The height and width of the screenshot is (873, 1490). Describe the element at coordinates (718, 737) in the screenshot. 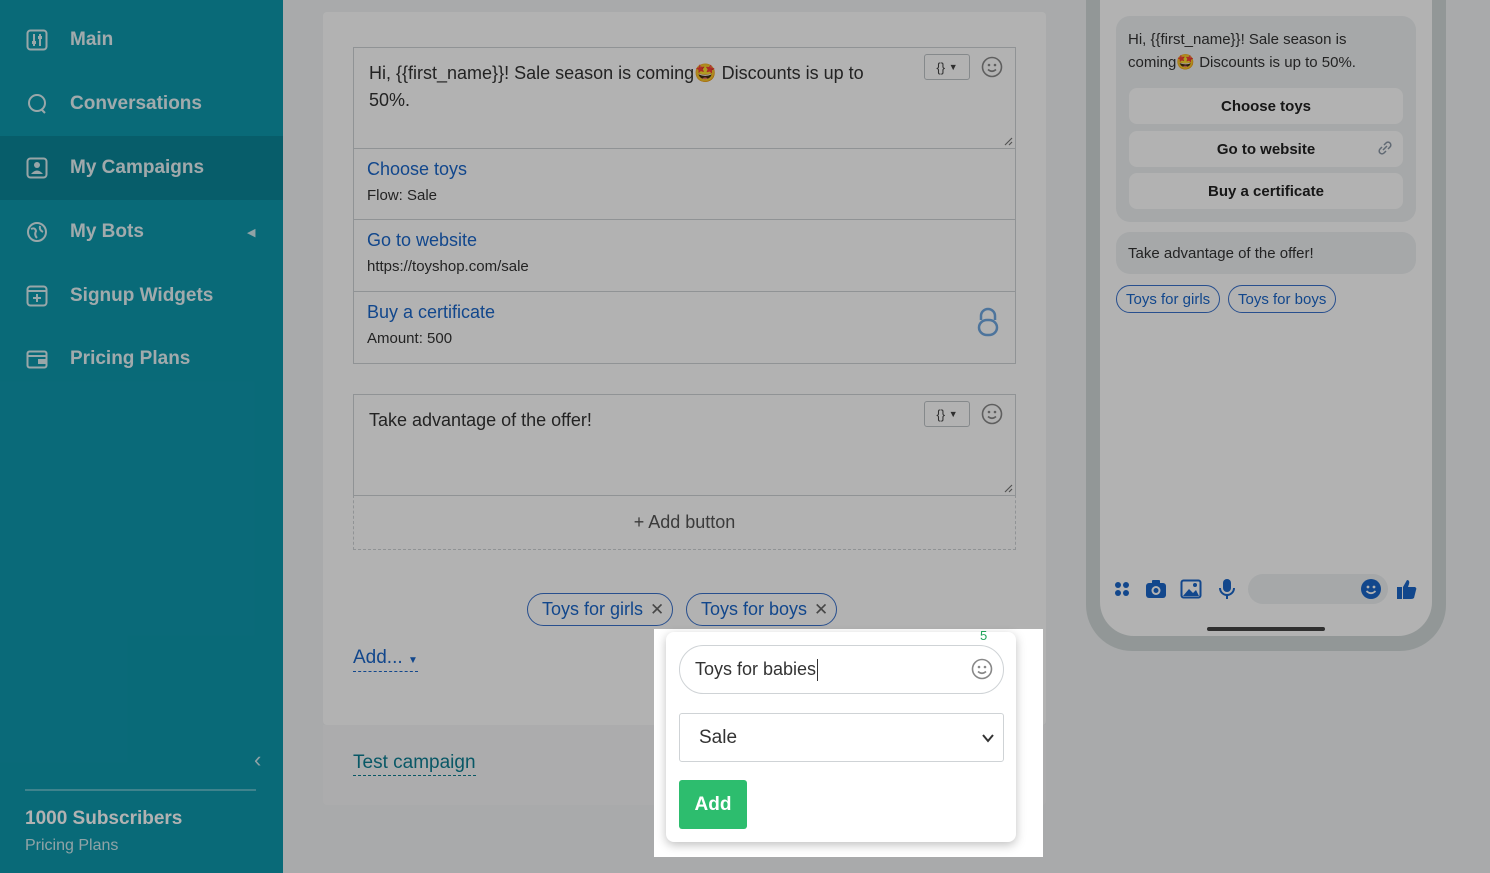

I see `flow-select-value: Sale` at that location.